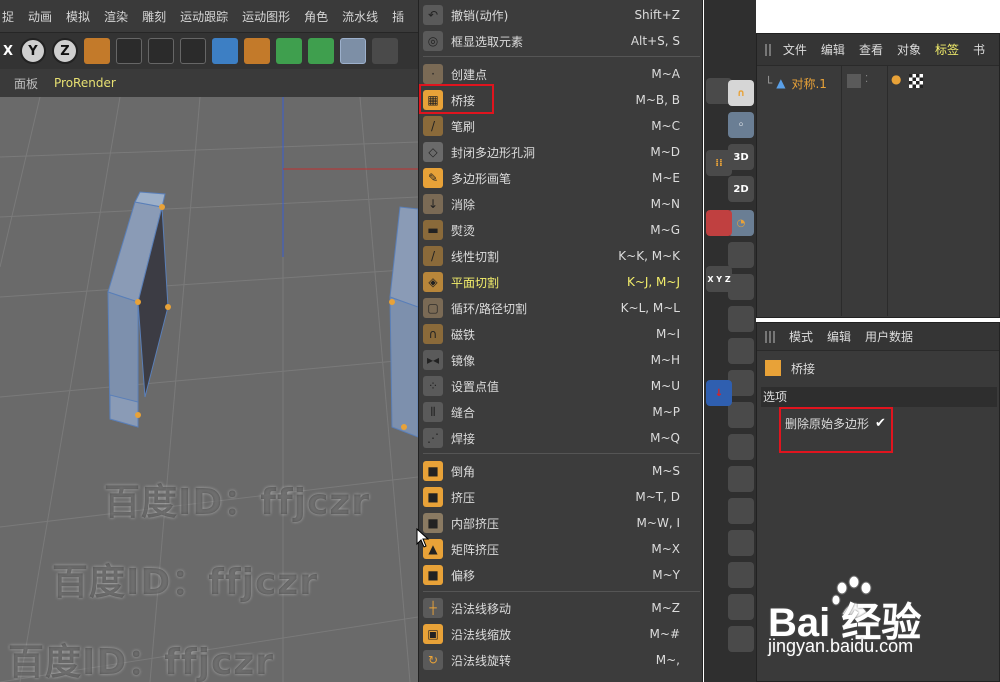 The height and width of the screenshot is (682, 1000). I want to click on menu-item: 流水线, so click(360, 16).